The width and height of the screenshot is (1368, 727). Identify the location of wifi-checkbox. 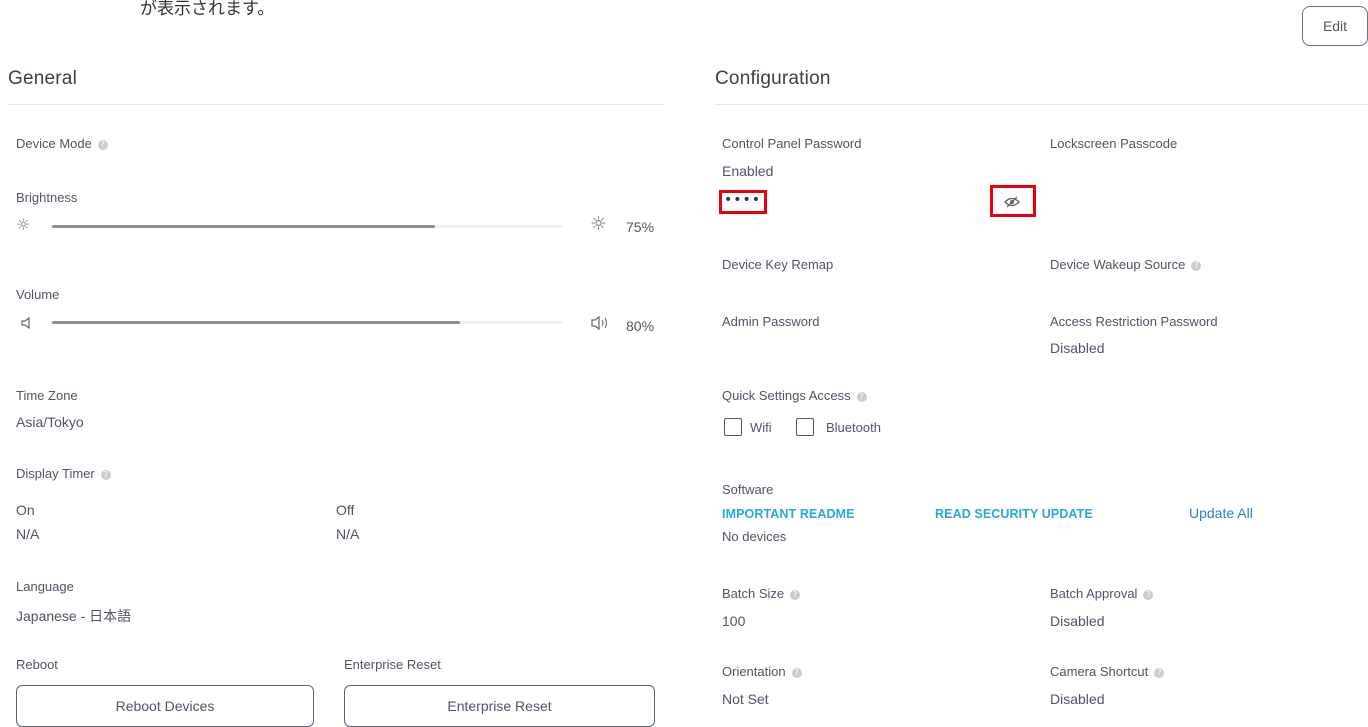
(733, 427).